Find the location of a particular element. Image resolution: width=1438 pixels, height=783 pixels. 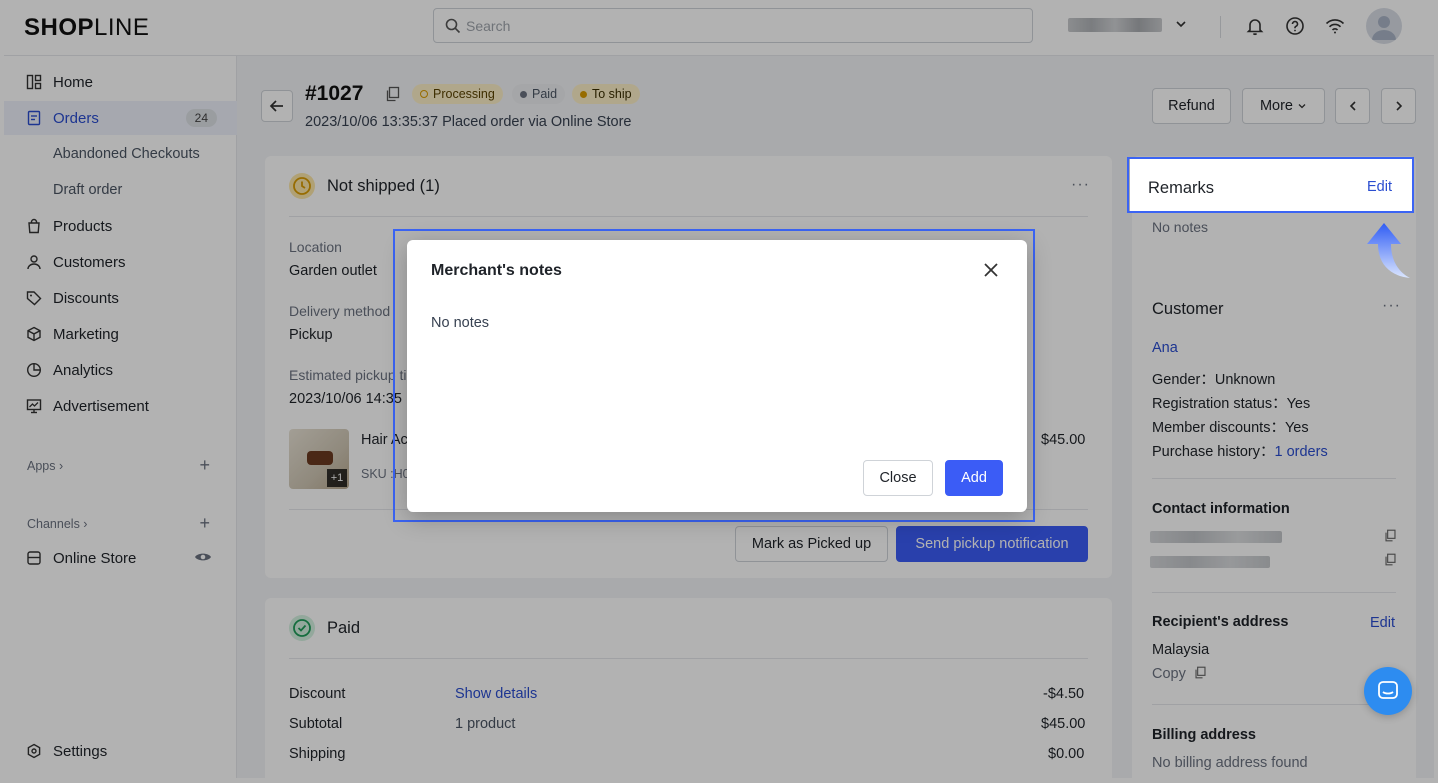

chat-icon is located at coordinates (1388, 690).